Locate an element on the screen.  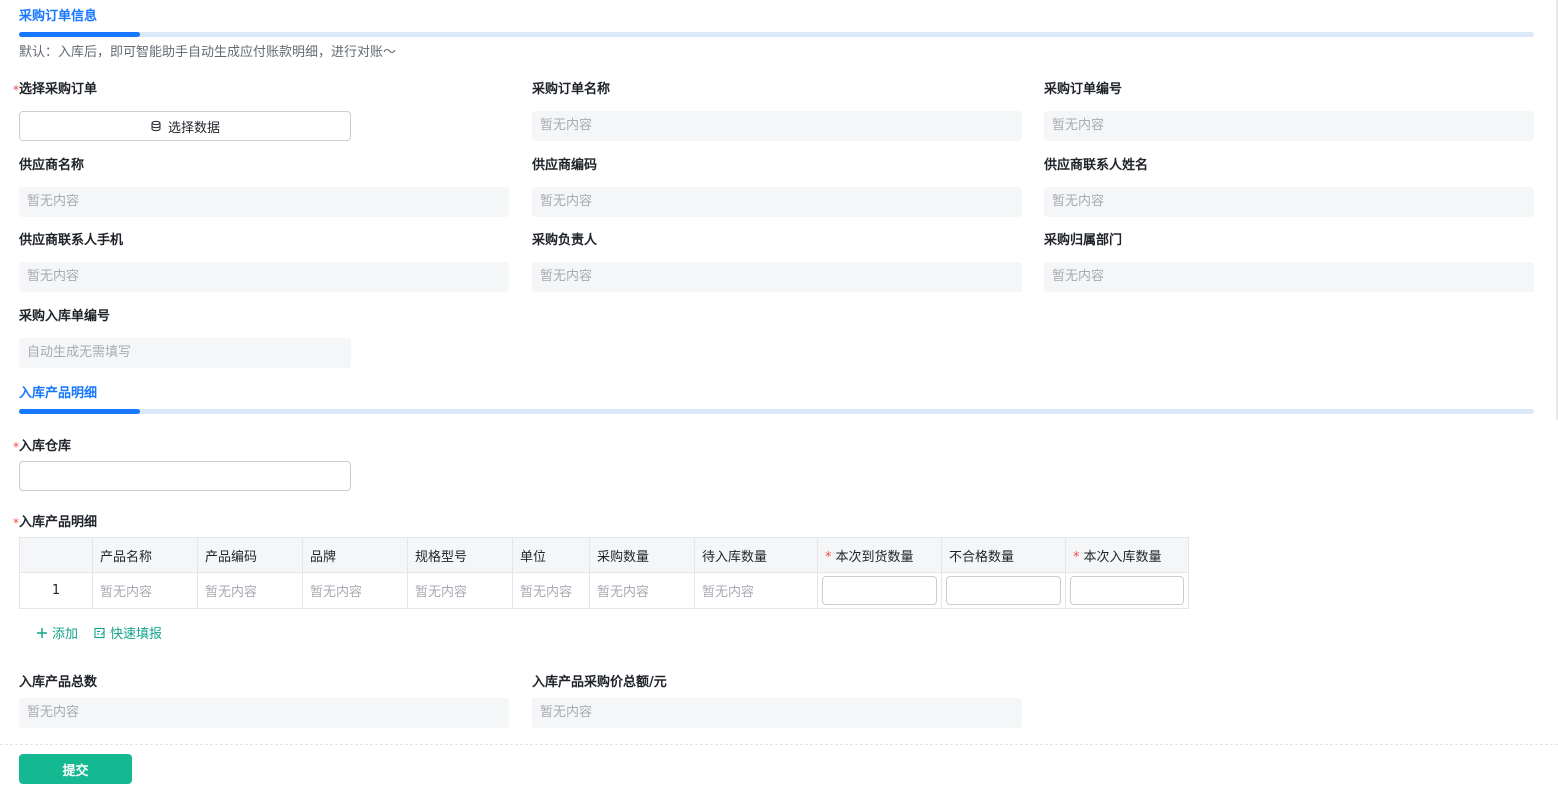
edit-form-icon is located at coordinates (99, 632).